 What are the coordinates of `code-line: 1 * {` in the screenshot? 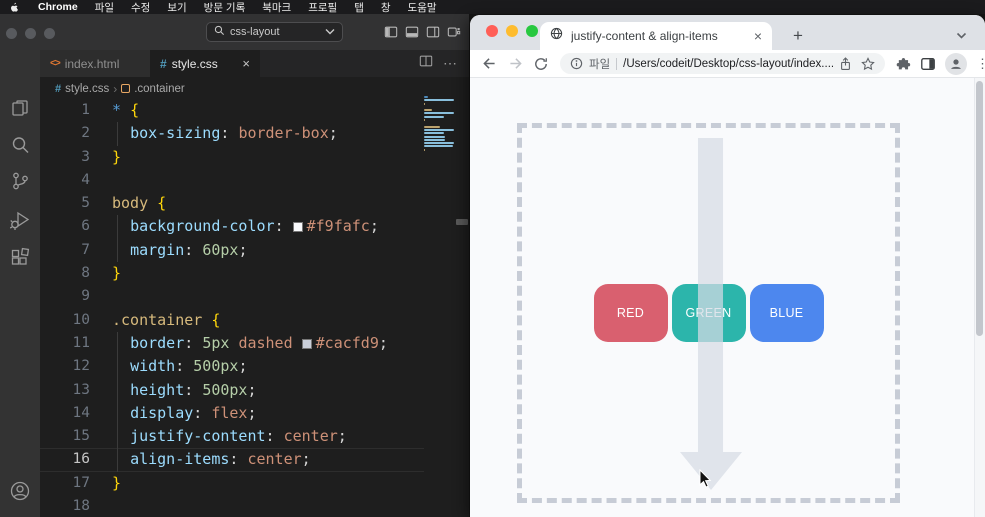 It's located at (232, 110).